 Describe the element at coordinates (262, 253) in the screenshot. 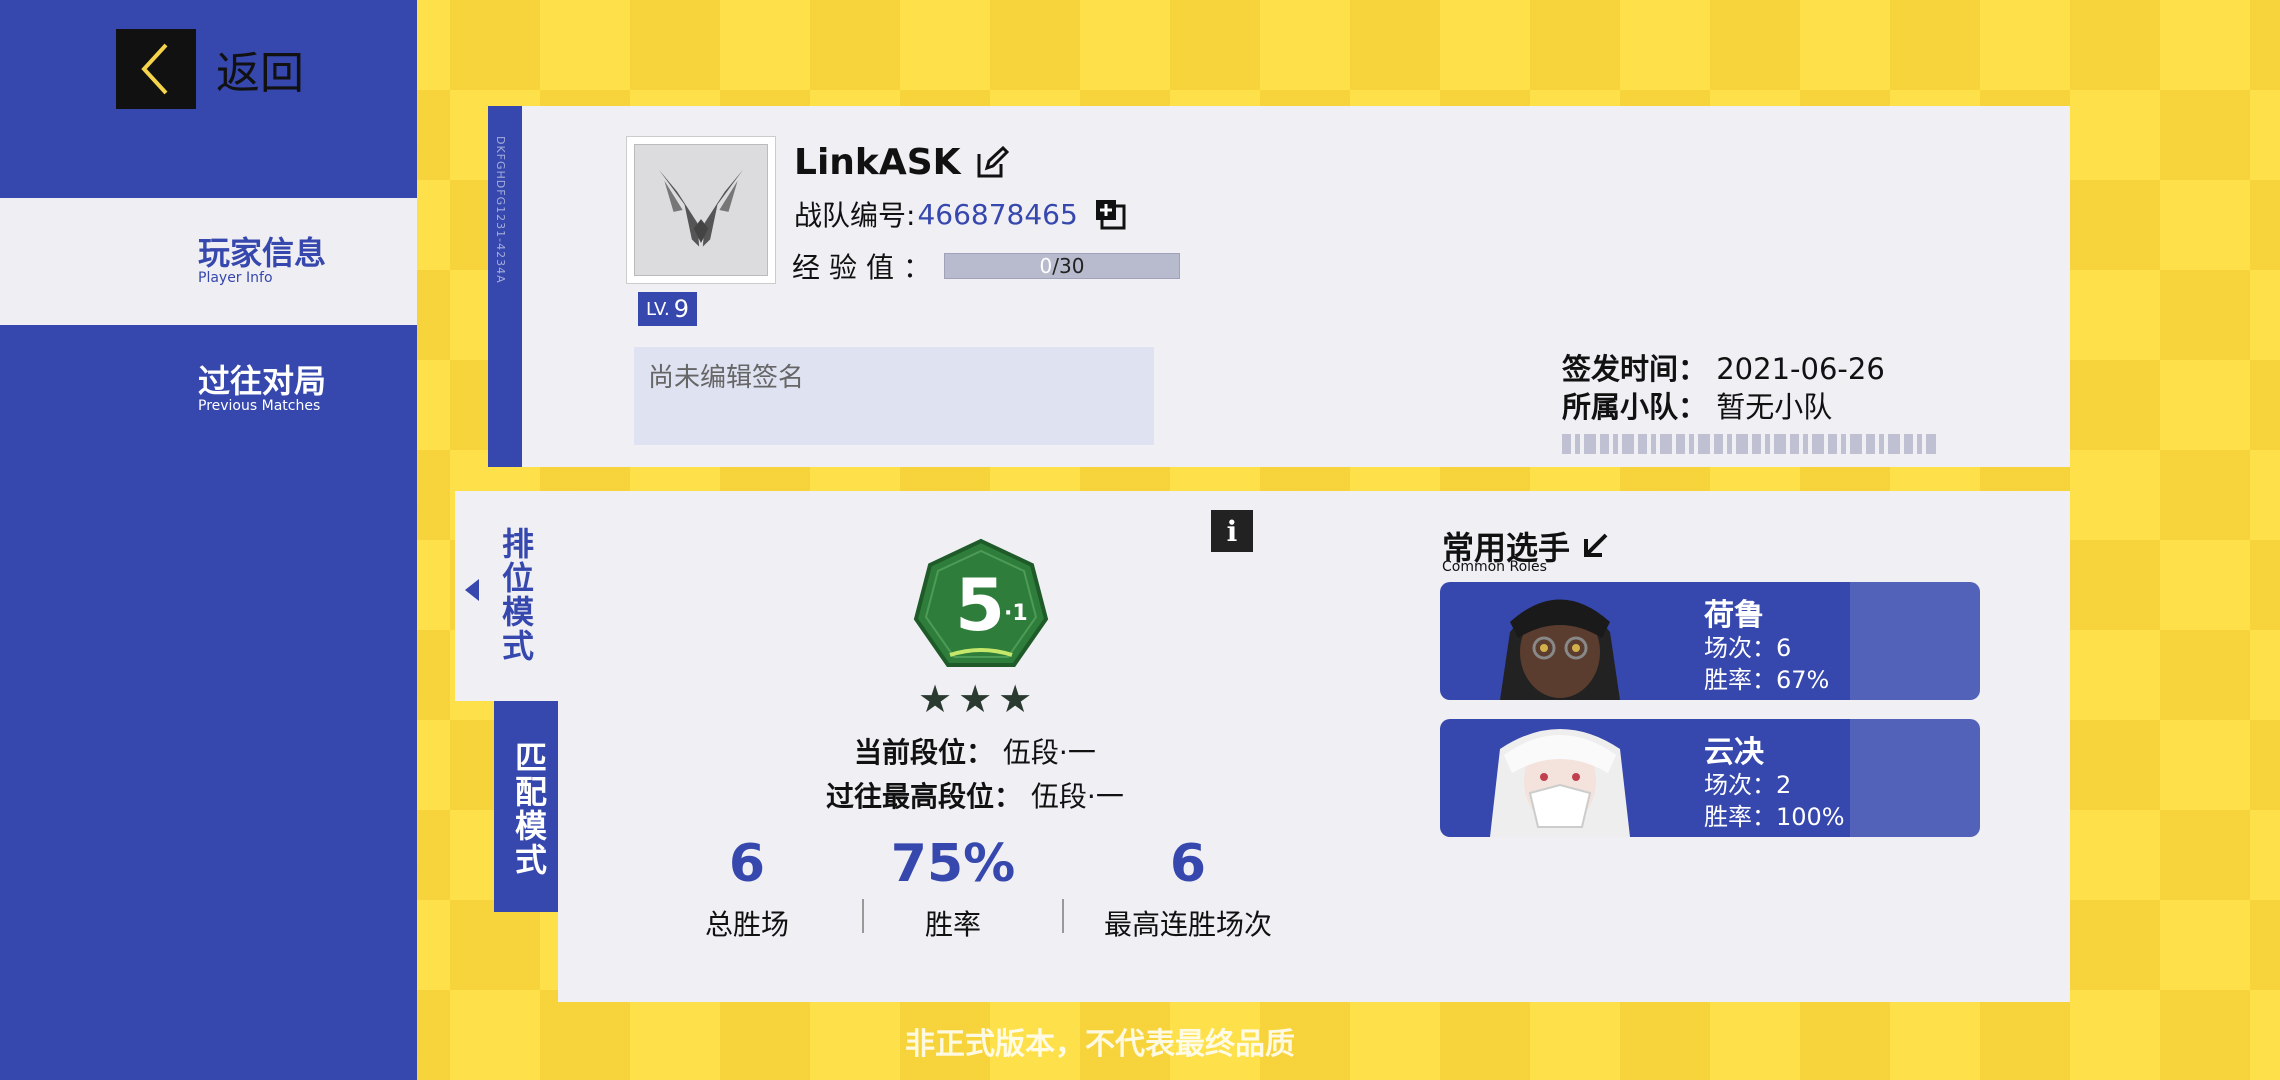

I see `nav-label-zh: 玩家信息` at that location.